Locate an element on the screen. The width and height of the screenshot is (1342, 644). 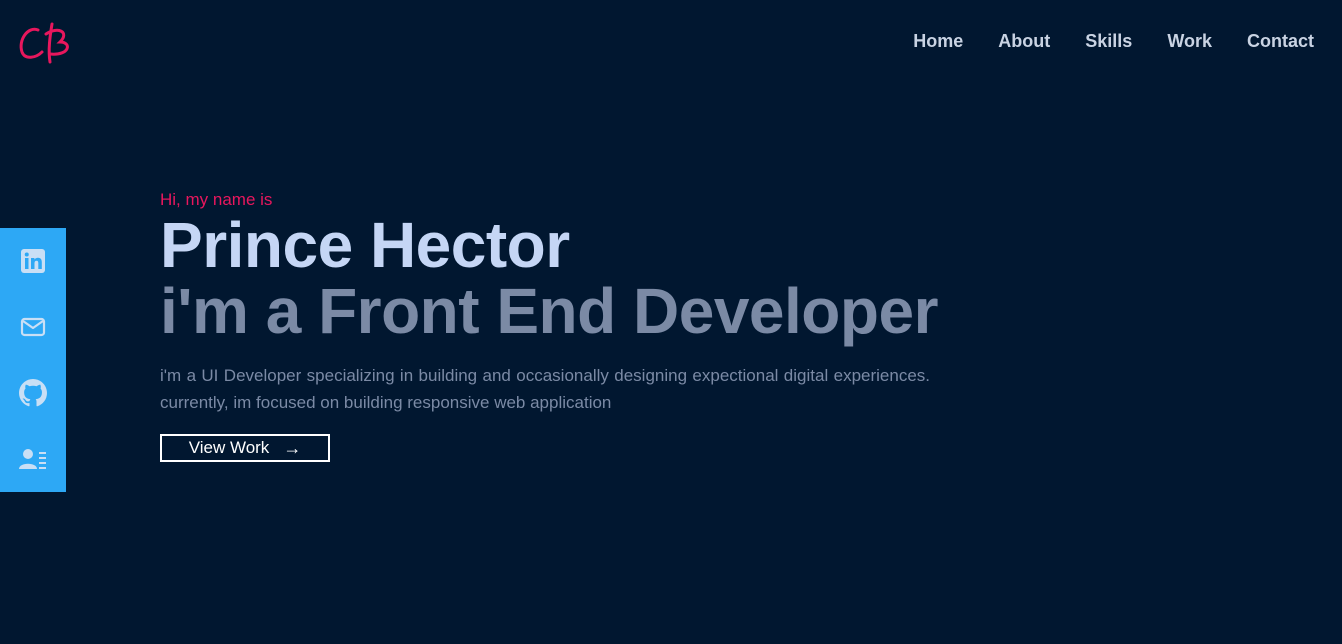
linkedin-icon is located at coordinates (33, 261).